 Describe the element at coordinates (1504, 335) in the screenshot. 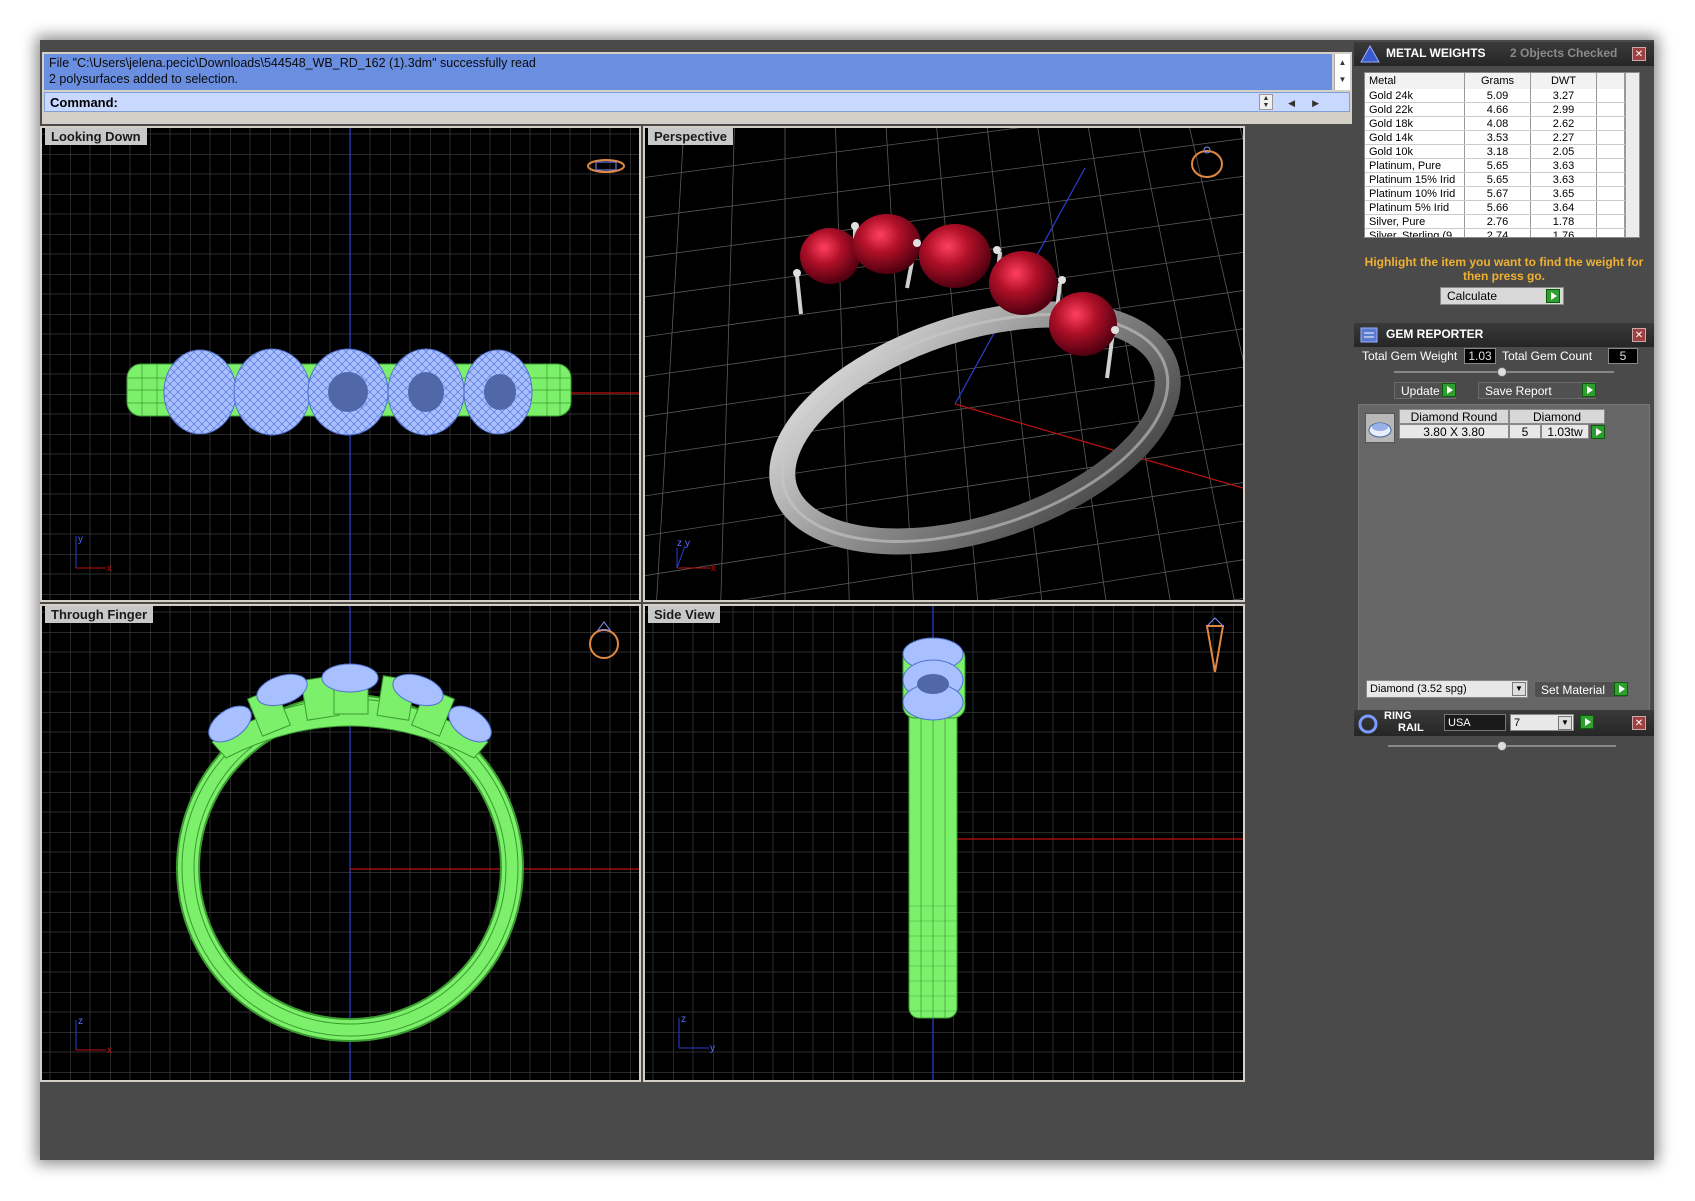

I see `gem-reporter-header: GEM REPORTER ✕` at that location.